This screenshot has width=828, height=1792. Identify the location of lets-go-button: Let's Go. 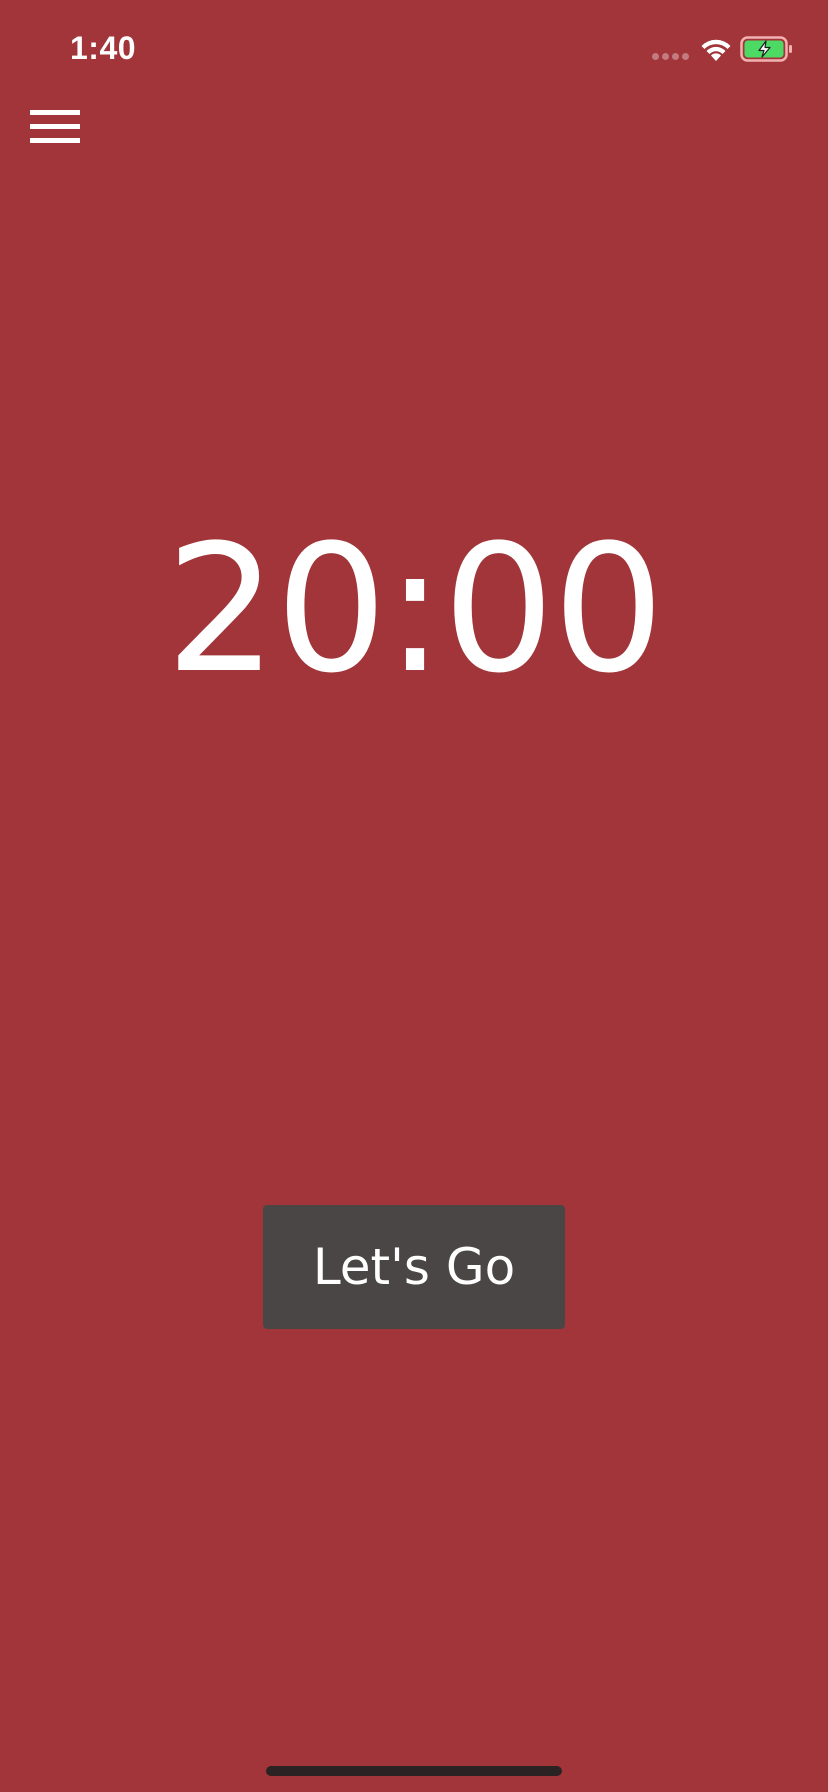
(414, 1267).